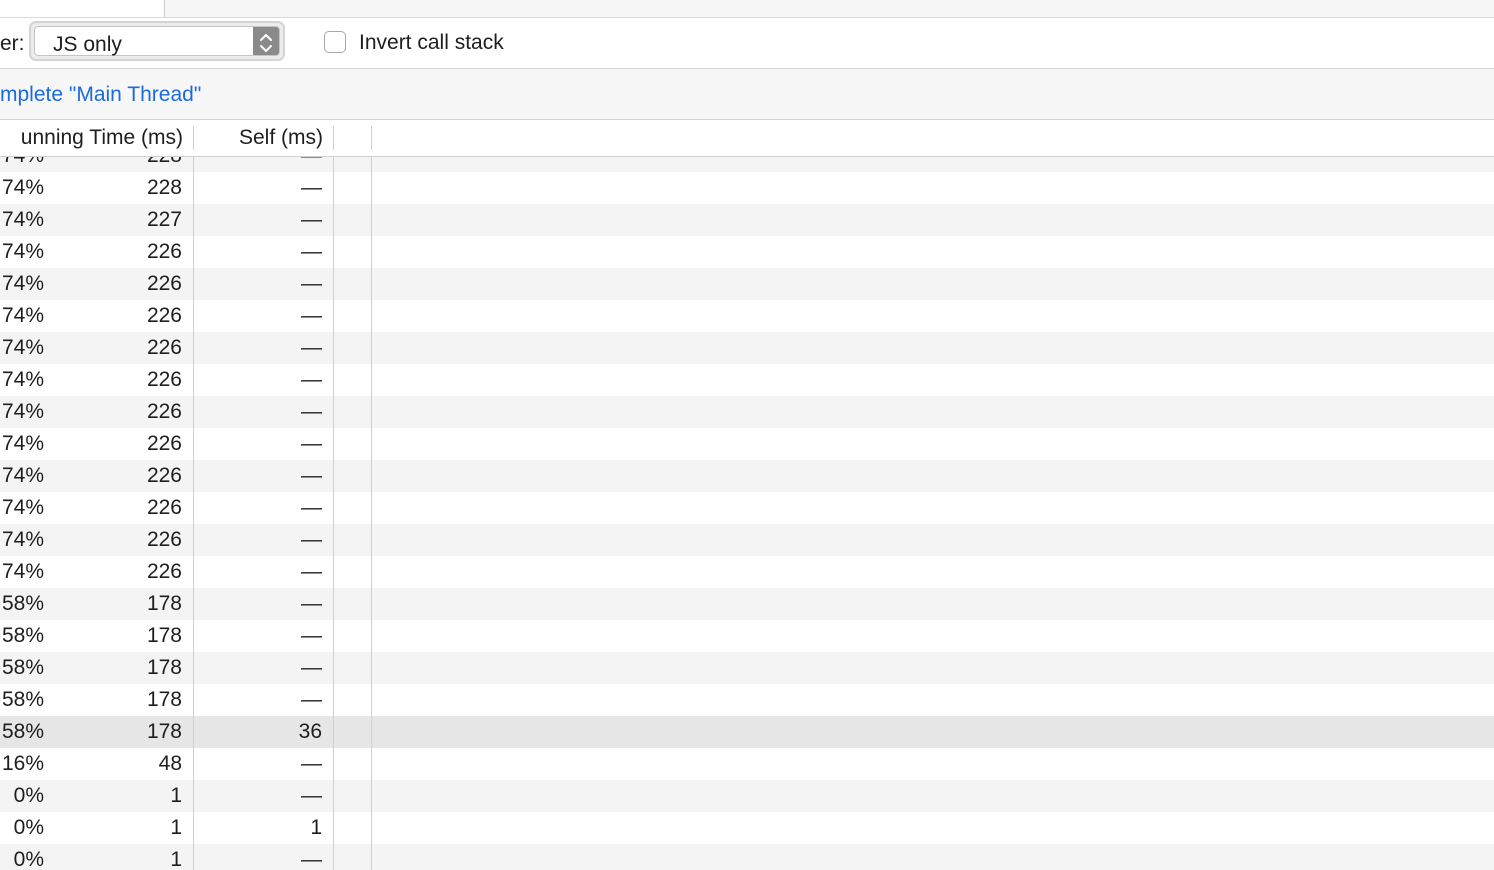  I want to click on toolbar: er: JS only Invert call stack, so click(747, 43).